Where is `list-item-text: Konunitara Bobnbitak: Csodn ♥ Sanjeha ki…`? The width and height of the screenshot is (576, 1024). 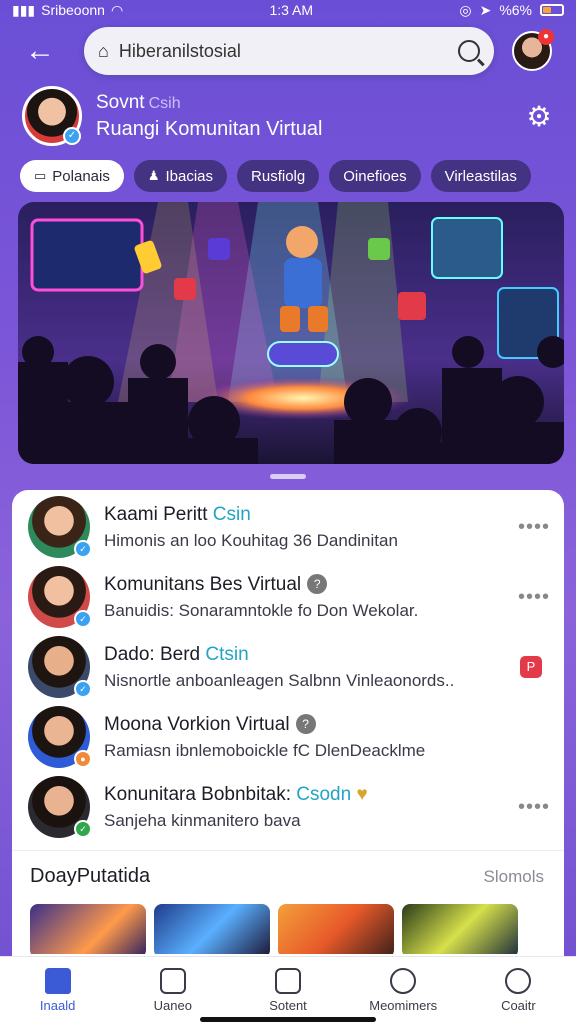
list-item-text: Konunitara Bobnbitak: Csodn ♥ Sanjeha ki… is located at coordinates (311, 807).